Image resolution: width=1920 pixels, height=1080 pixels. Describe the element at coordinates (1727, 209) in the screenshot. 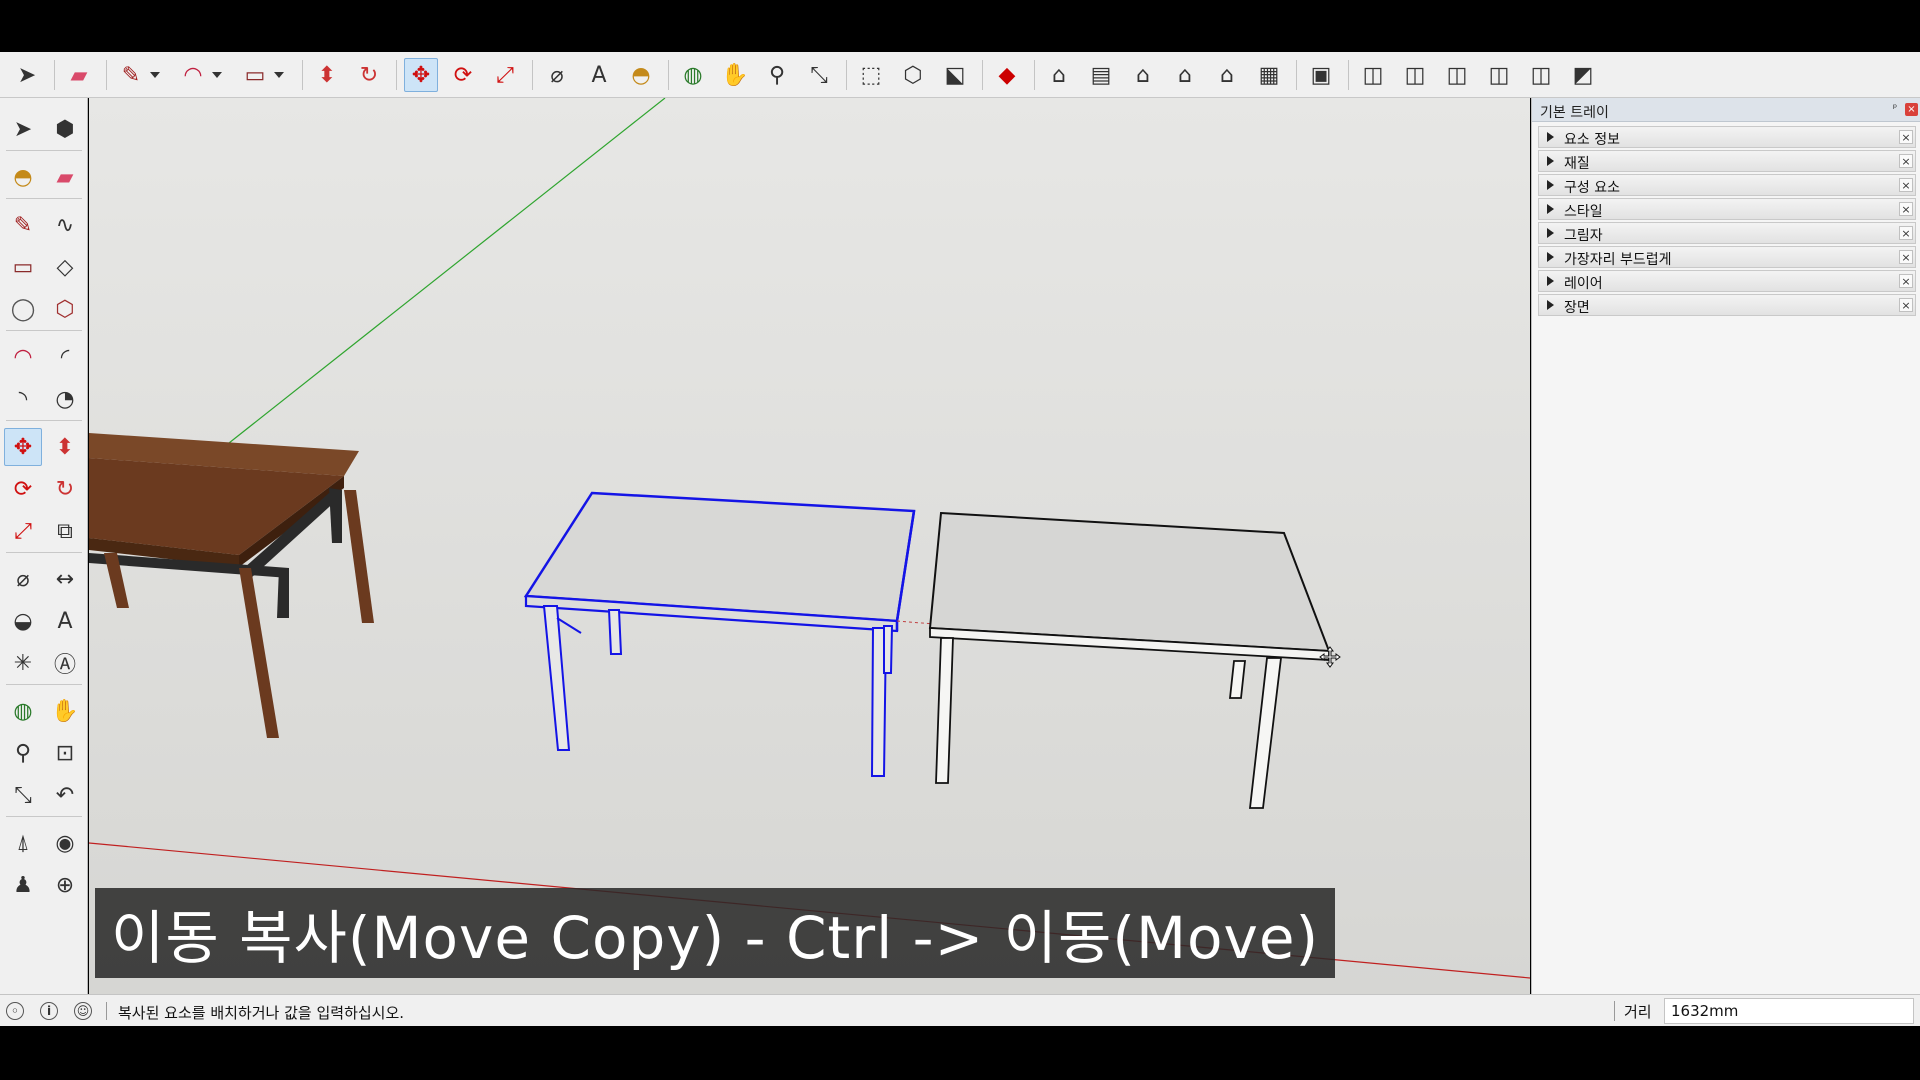

I see `tray-panel-3: 스타일 ×` at that location.